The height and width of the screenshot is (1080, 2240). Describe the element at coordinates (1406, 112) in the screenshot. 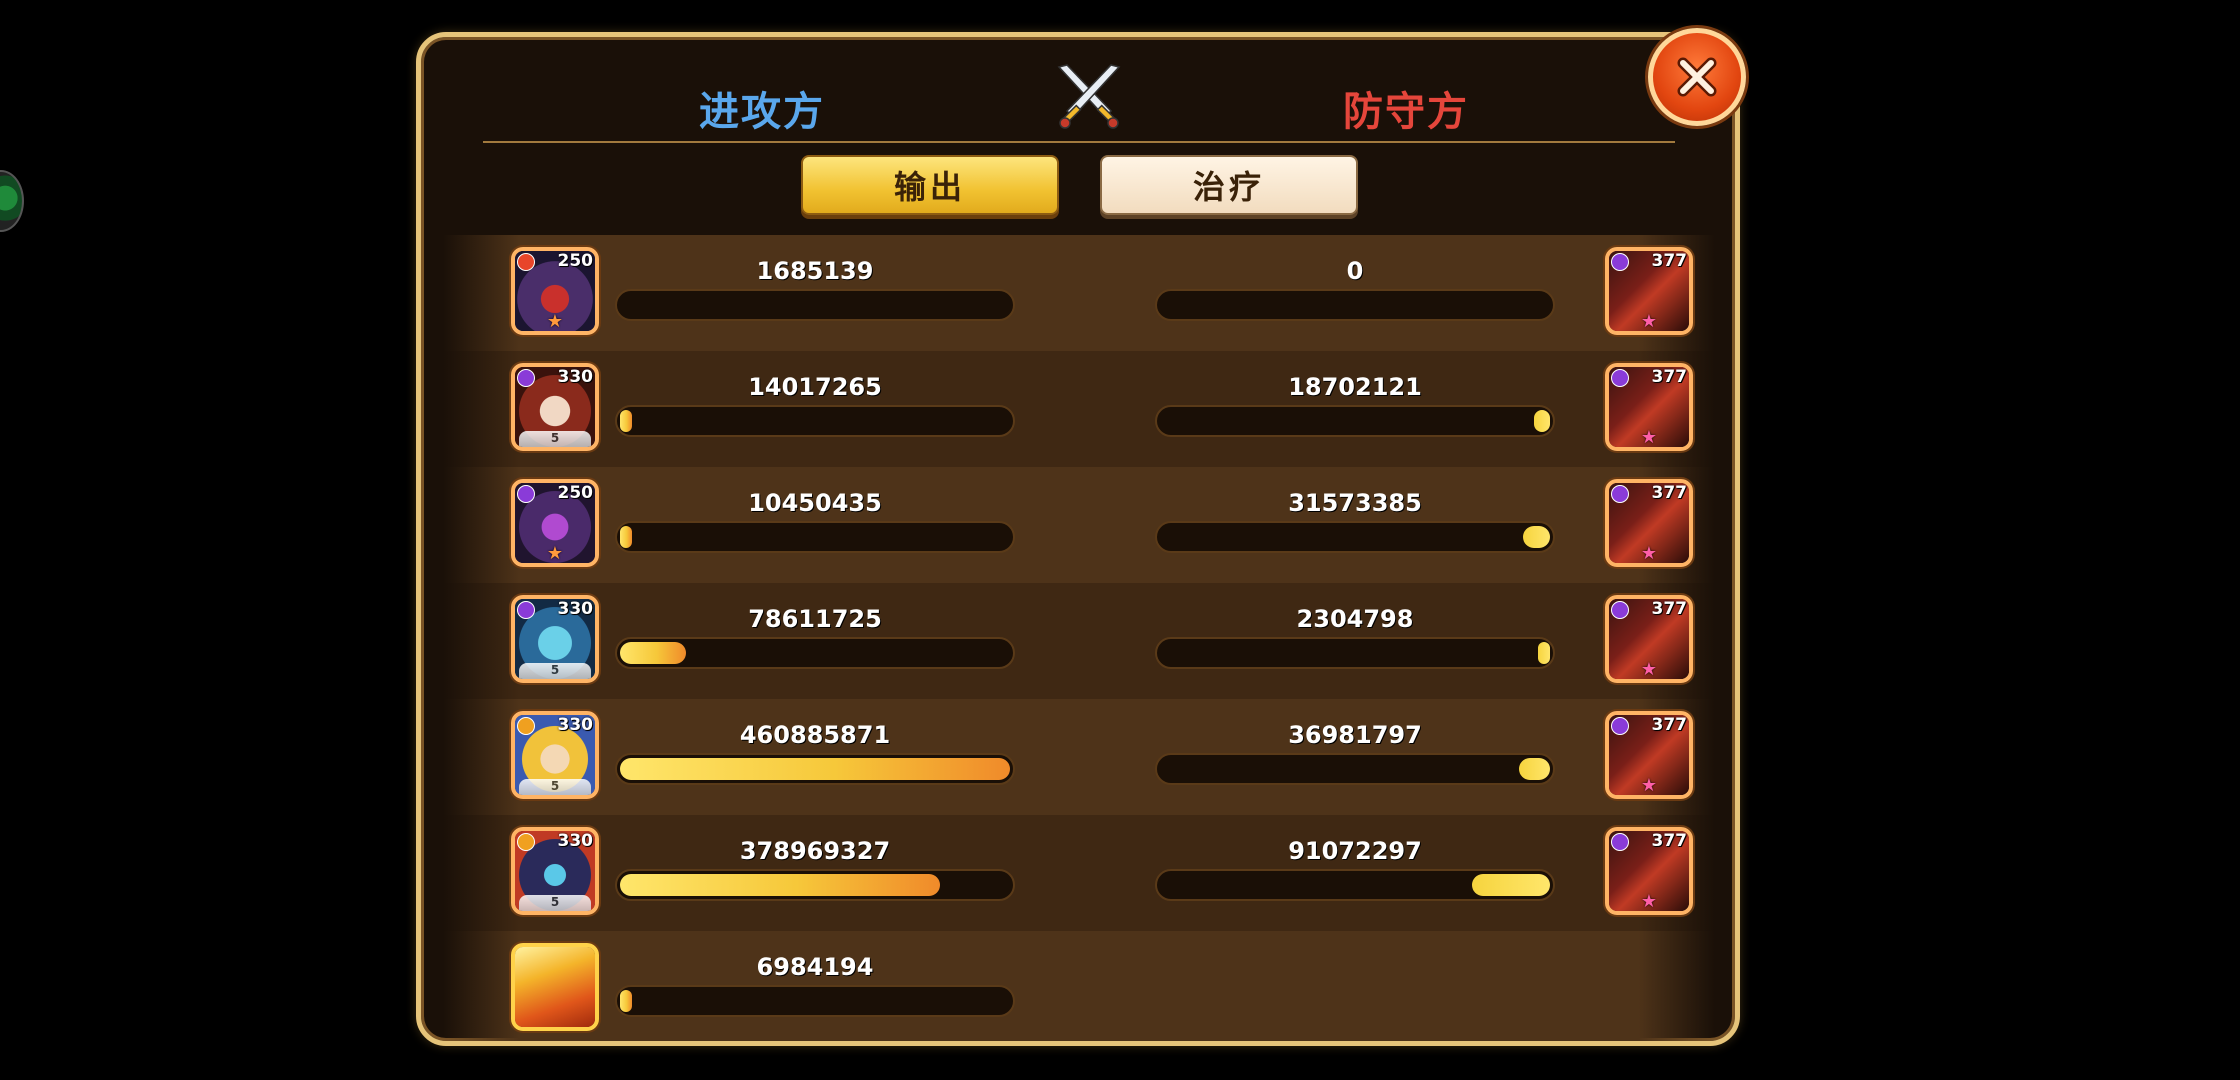

I see `defender-label: 防守方` at that location.